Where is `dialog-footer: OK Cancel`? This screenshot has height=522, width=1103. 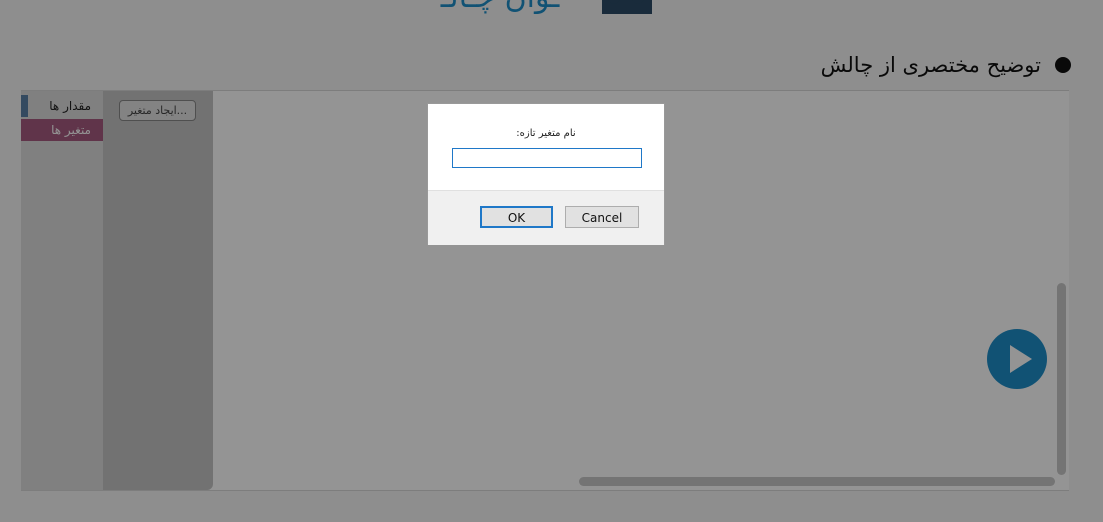
dialog-footer: OK Cancel is located at coordinates (546, 217).